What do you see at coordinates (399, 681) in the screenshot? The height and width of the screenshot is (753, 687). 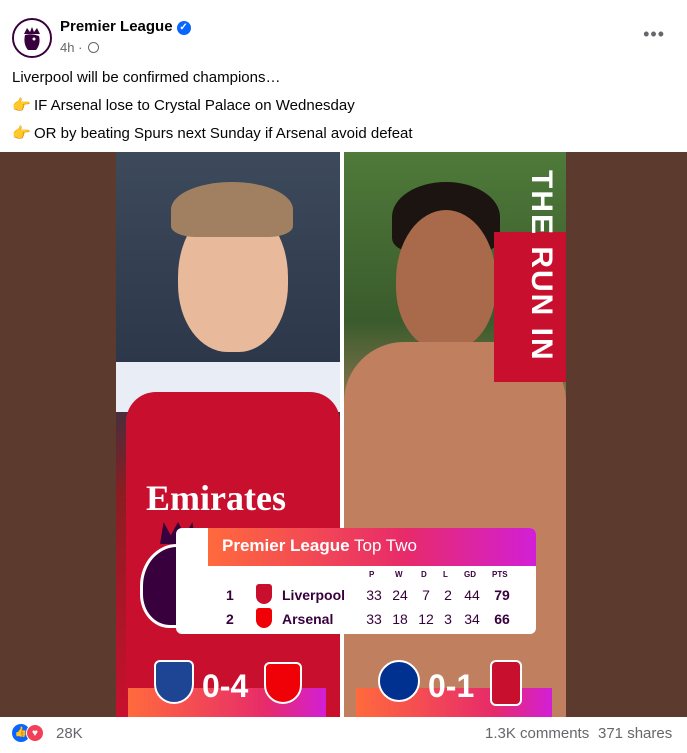 I see `leicester-crest-icon` at bounding box center [399, 681].